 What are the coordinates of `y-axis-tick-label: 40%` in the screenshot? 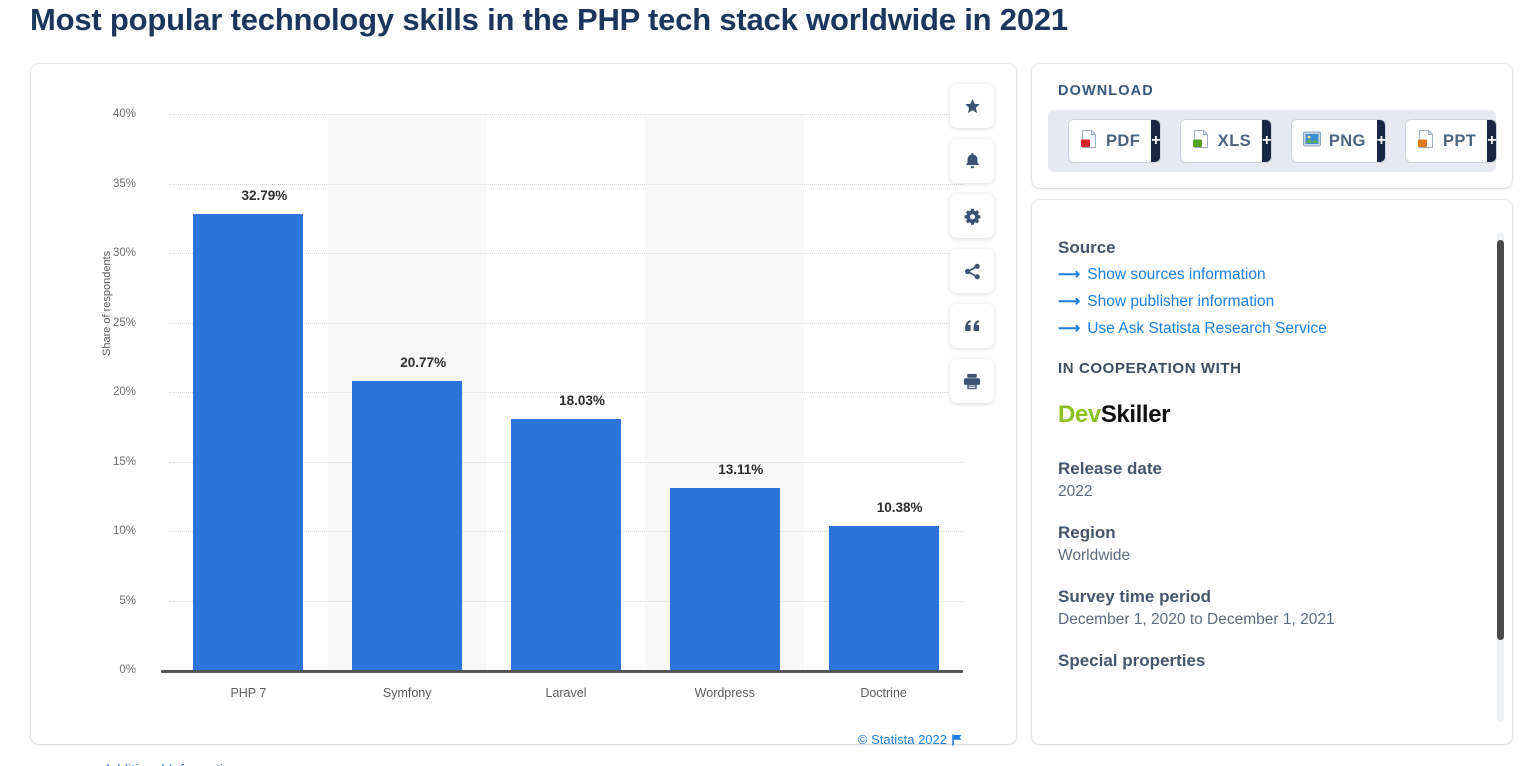 It's located at (124, 114).